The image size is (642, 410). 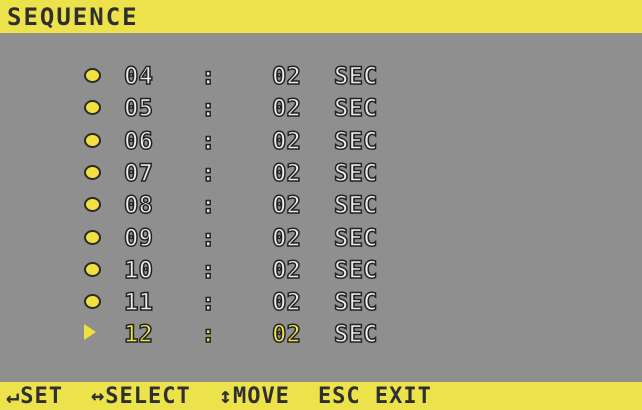 I want to click on select-hint: ↔SELECT, so click(x=140, y=396).